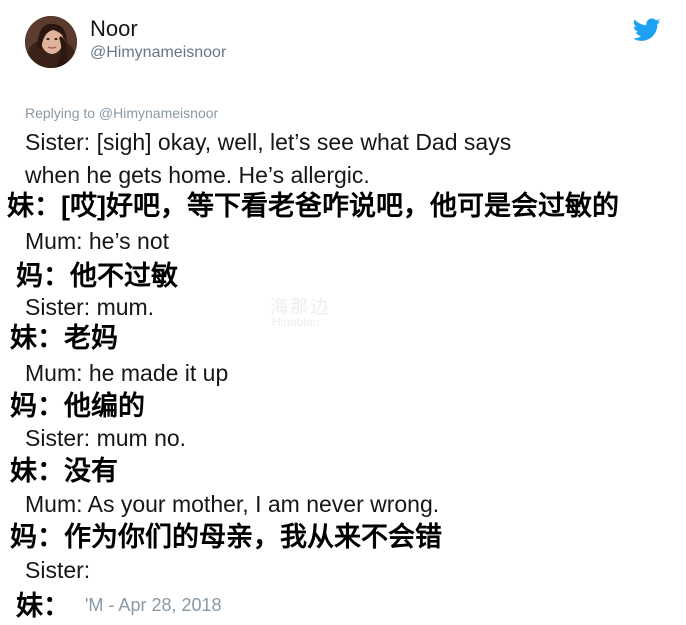  What do you see at coordinates (313, 206) in the screenshot?
I see `translation-line: 妹：[哎]好吧，等下看老爸咋说吧，他可是会过敏的` at bounding box center [313, 206].